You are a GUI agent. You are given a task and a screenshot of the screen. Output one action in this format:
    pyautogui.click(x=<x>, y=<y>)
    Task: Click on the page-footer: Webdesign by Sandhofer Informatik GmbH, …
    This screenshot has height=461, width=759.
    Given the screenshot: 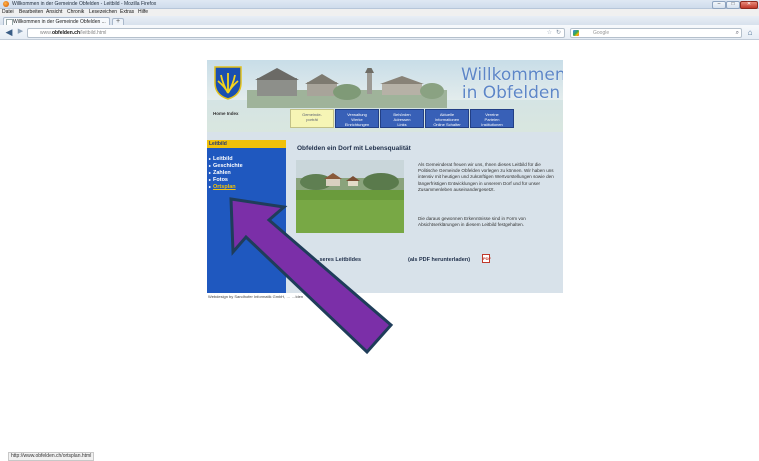 What is the action you would take?
    pyautogui.click(x=256, y=296)
    